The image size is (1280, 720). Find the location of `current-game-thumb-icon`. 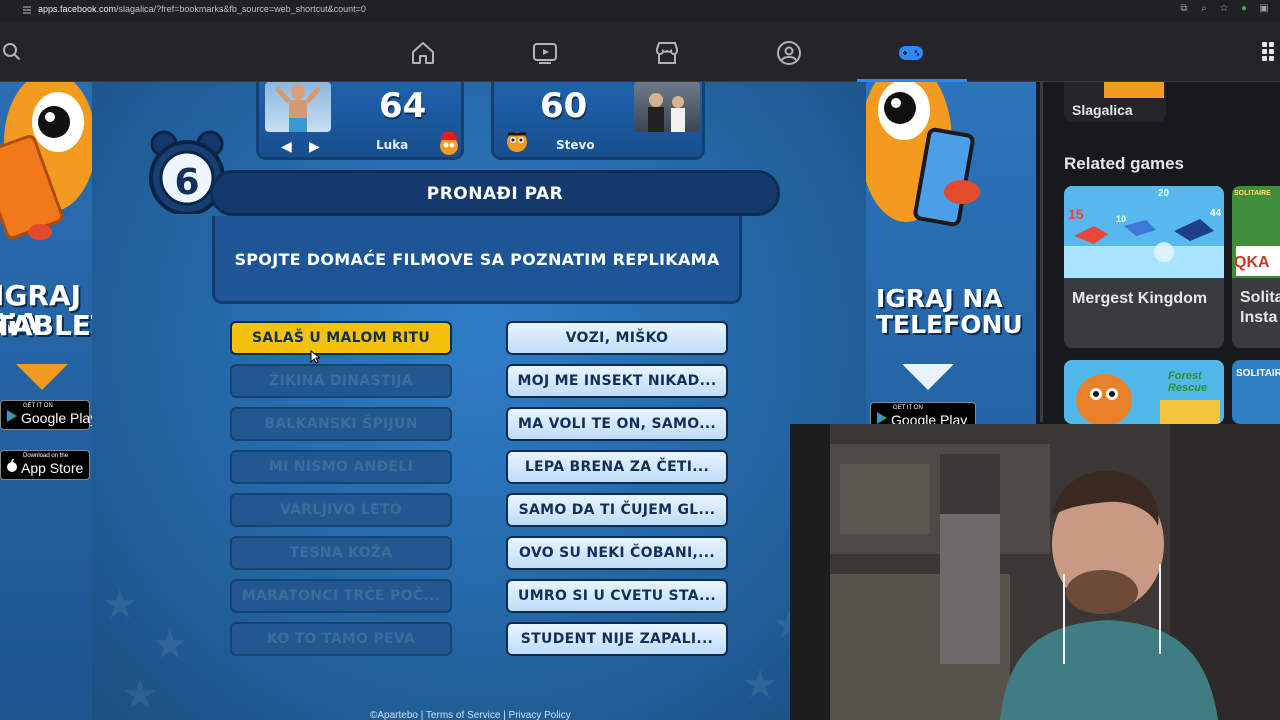

current-game-thumb-icon is located at coordinates (1134, 90).